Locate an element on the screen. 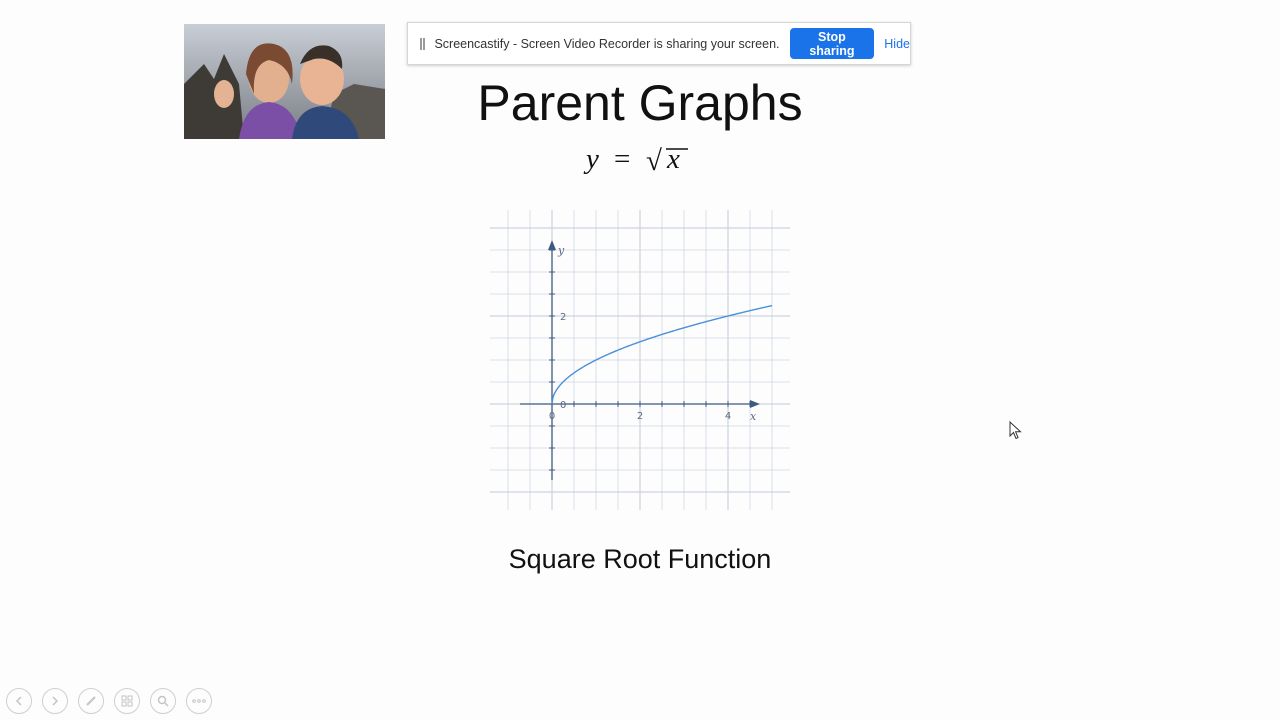 Image resolution: width=1280 pixels, height=720 pixels. x-tick-label: 0 is located at coordinates (552, 416).